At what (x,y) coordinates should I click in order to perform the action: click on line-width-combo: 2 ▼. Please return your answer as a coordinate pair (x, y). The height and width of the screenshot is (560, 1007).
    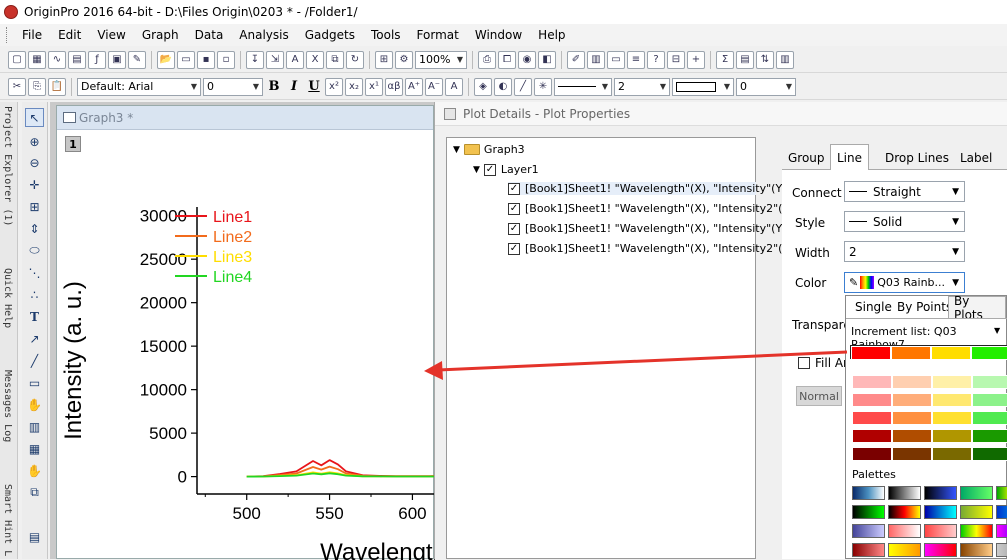
    Looking at the image, I should click on (642, 86).